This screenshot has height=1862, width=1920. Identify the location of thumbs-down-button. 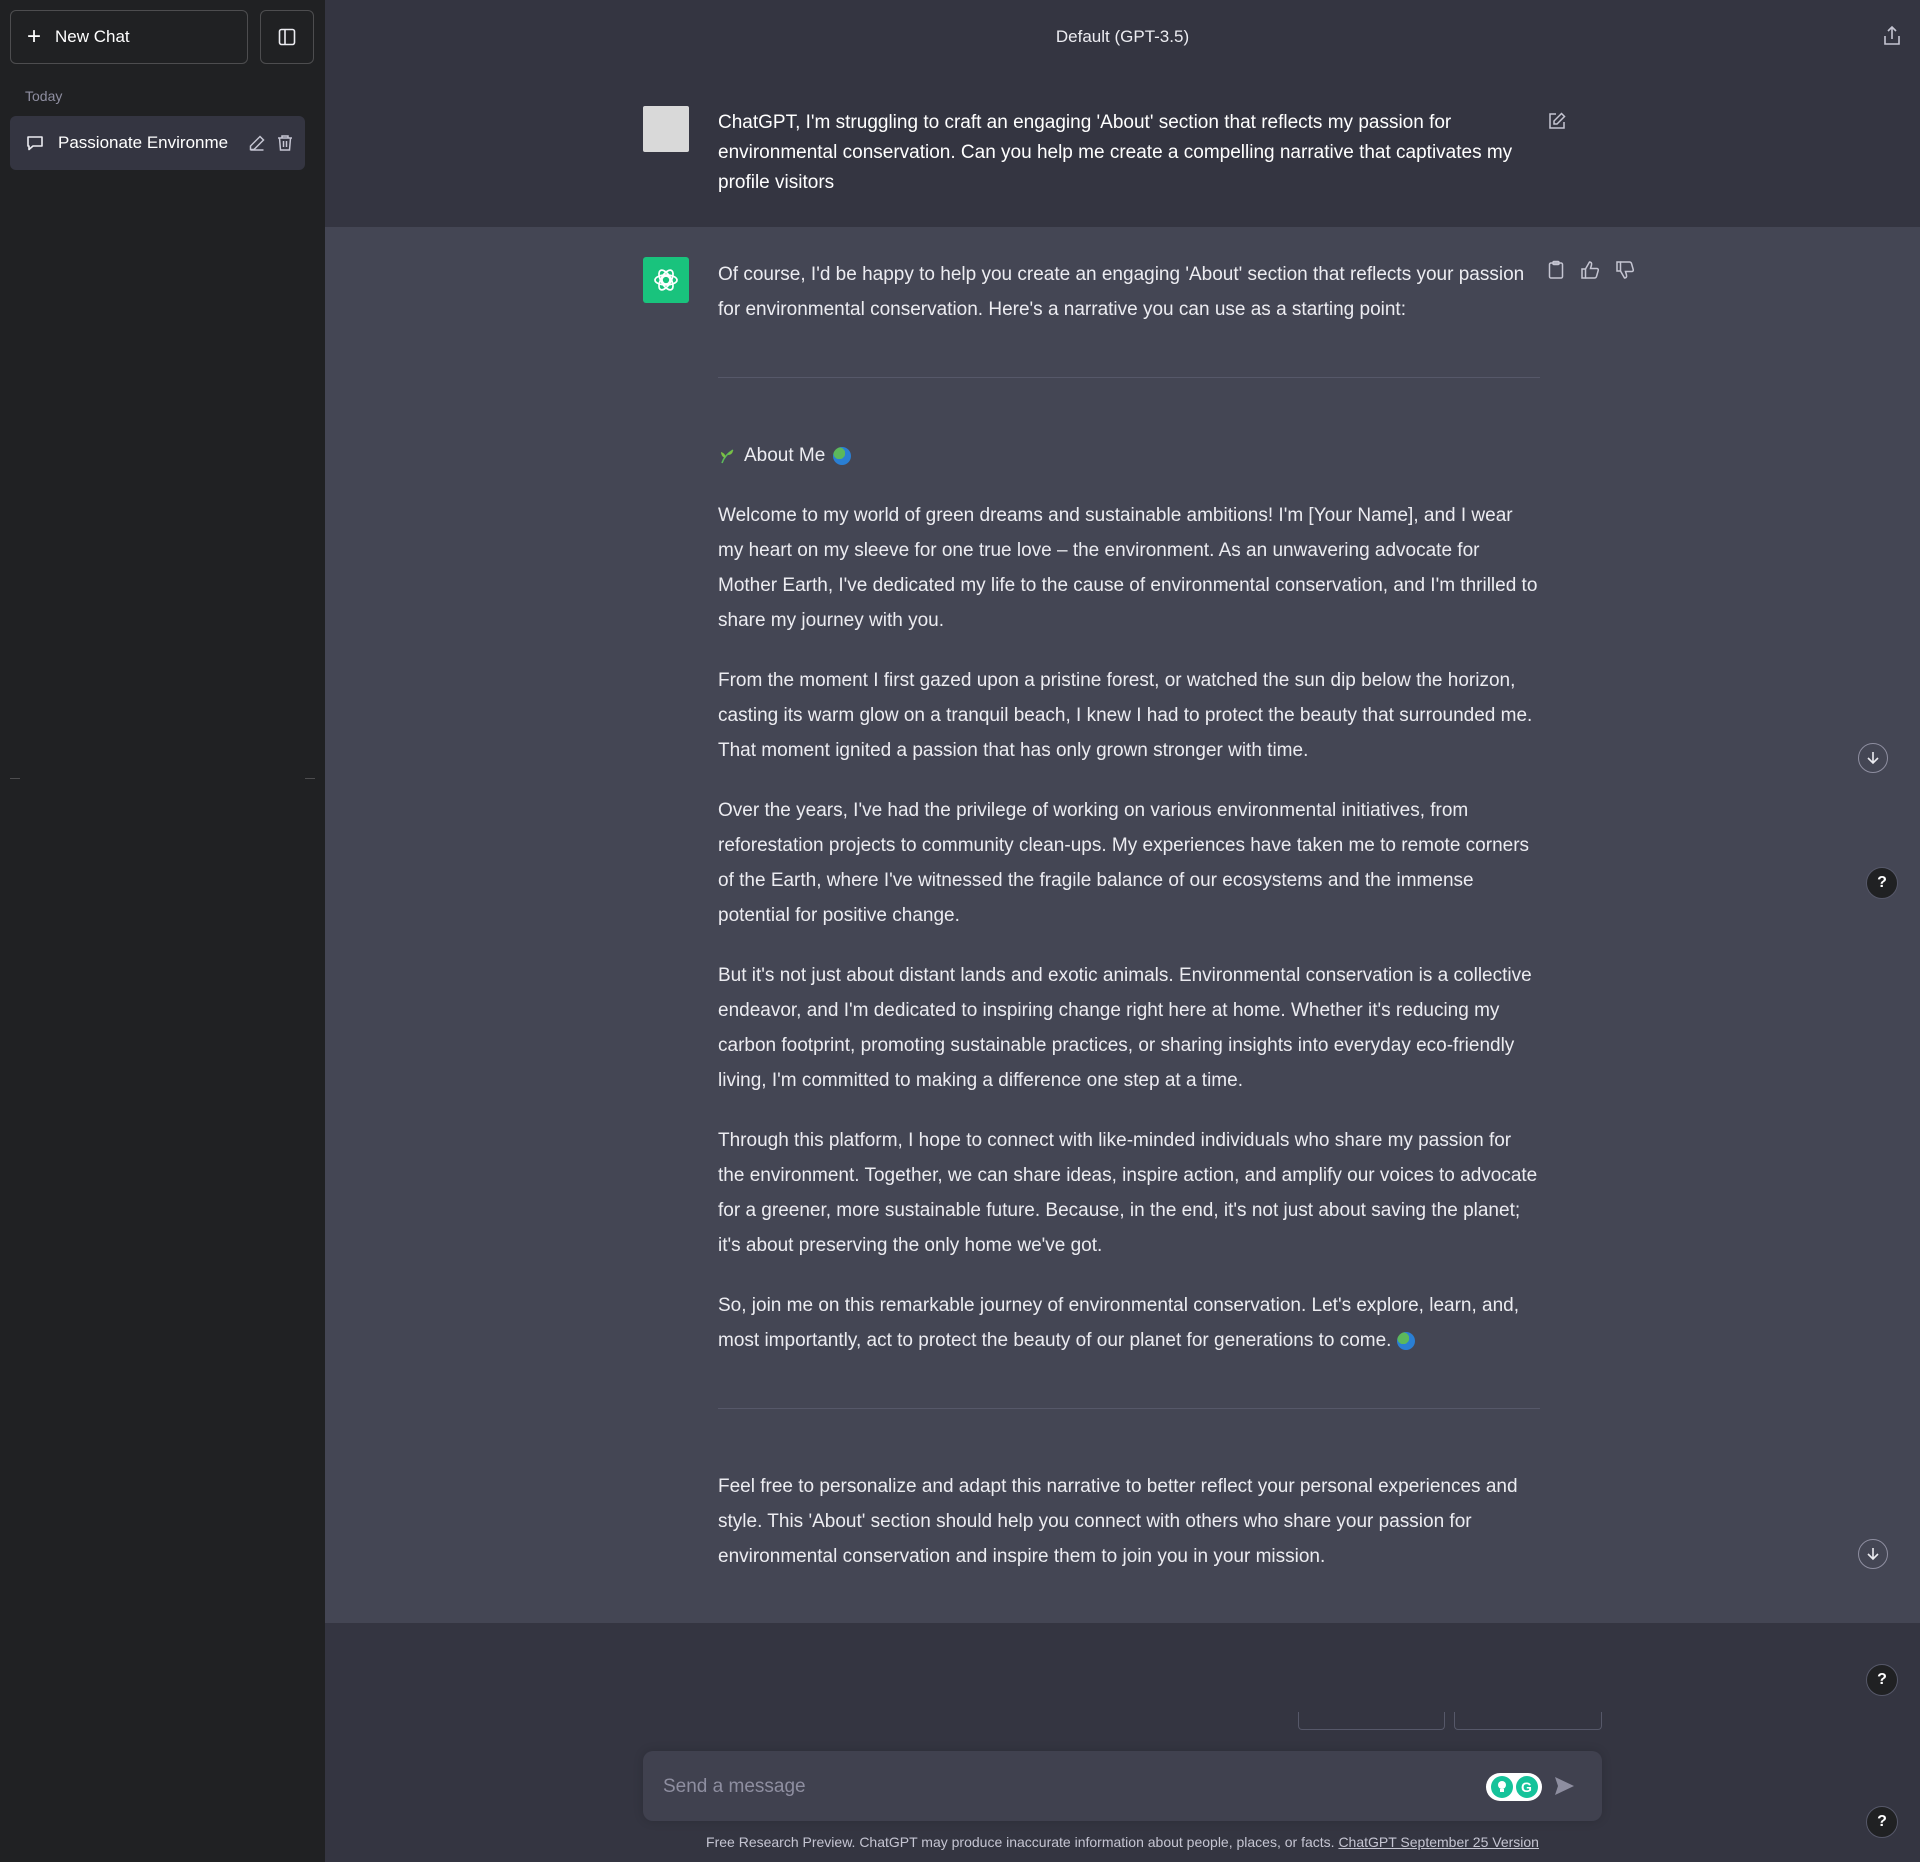
(1625, 270).